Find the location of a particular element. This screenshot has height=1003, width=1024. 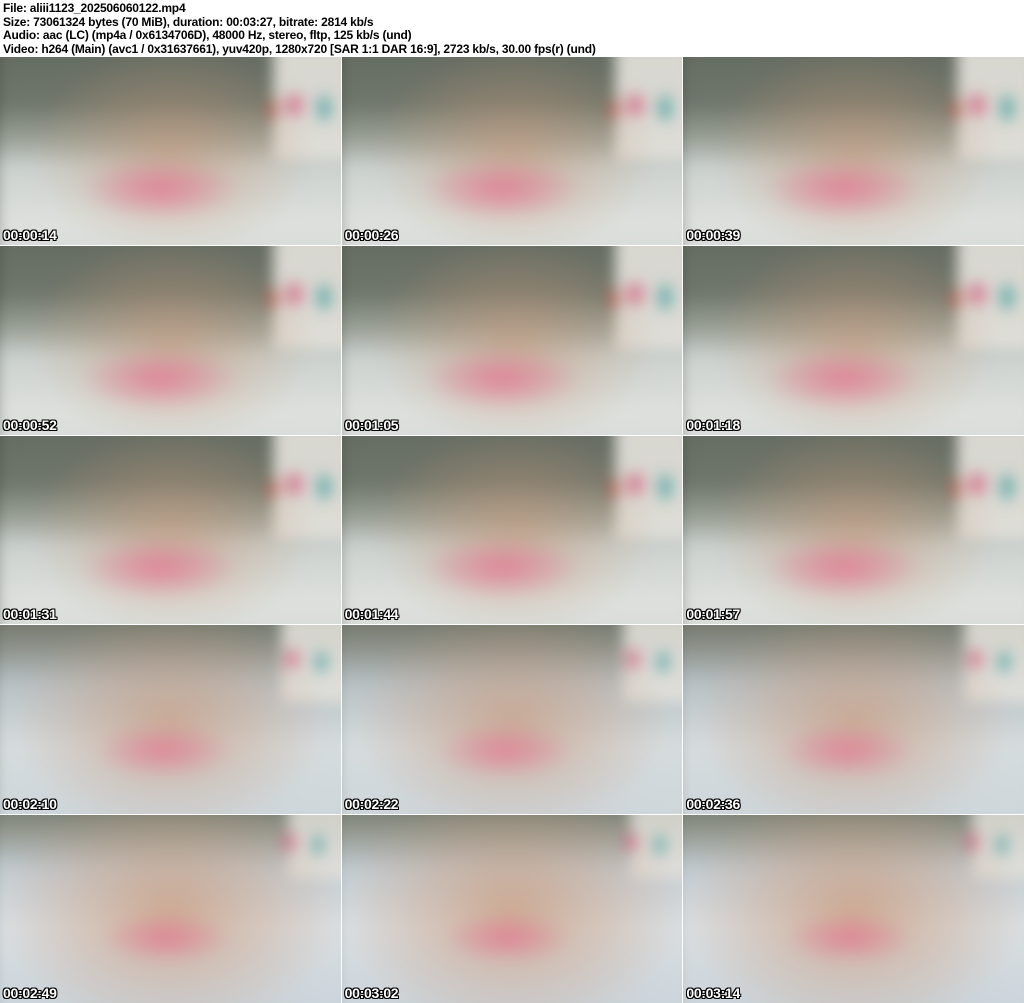

video-thumbnail: 00:00:26 is located at coordinates (512, 151).